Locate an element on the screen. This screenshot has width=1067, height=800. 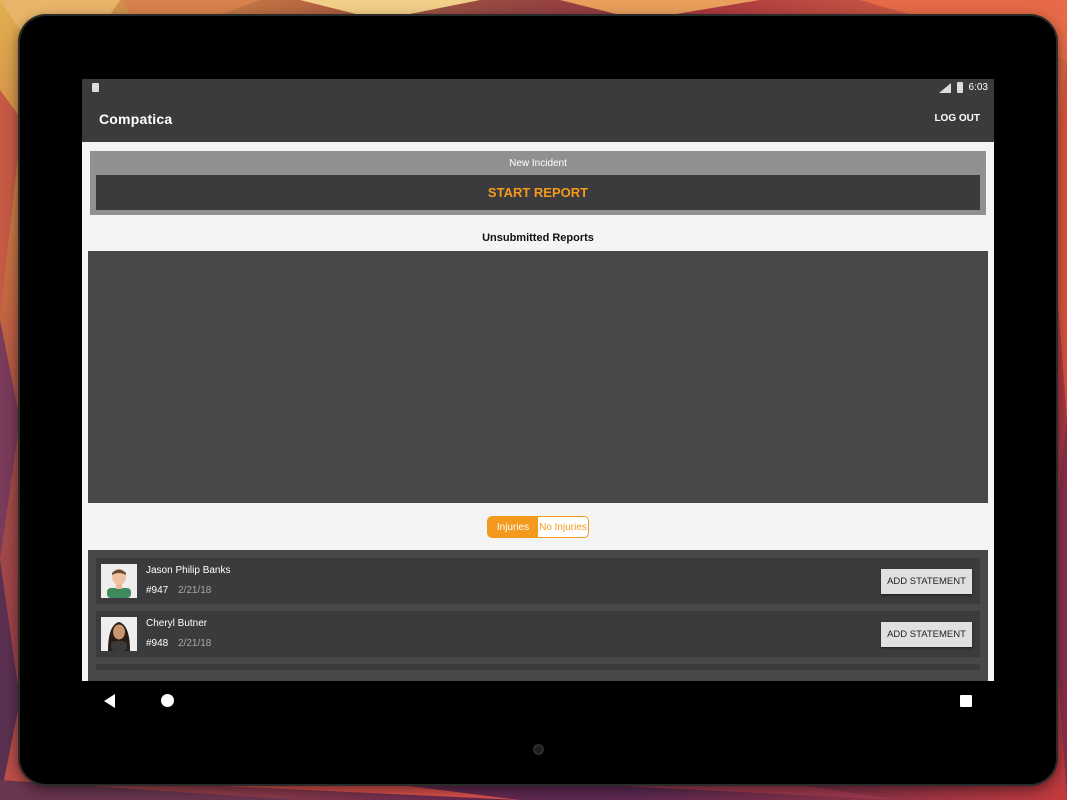
new-incident-card: New Incident START REPORT is located at coordinates (538, 183).